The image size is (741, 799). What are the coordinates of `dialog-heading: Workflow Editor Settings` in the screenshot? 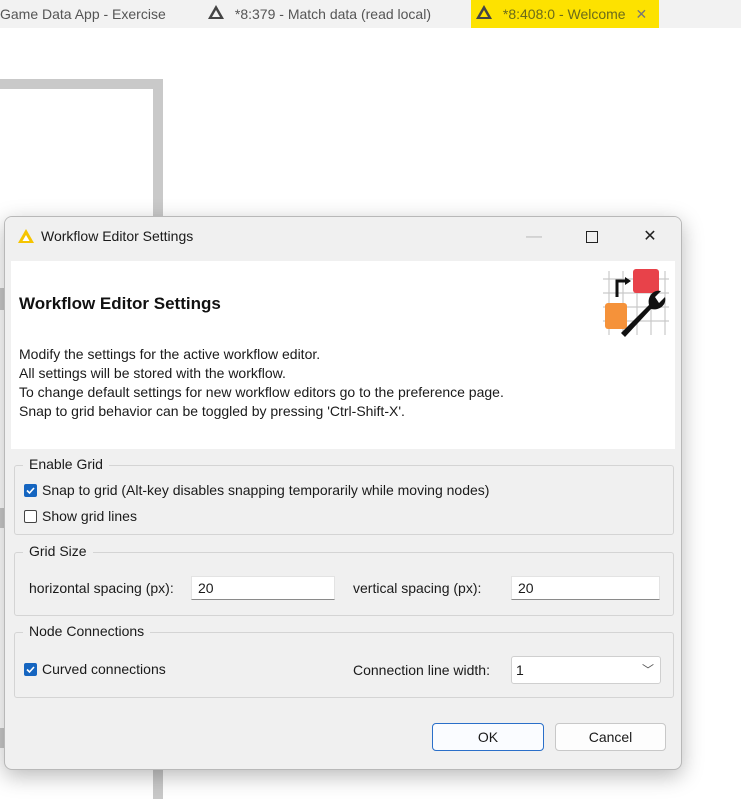 It's located at (120, 303).